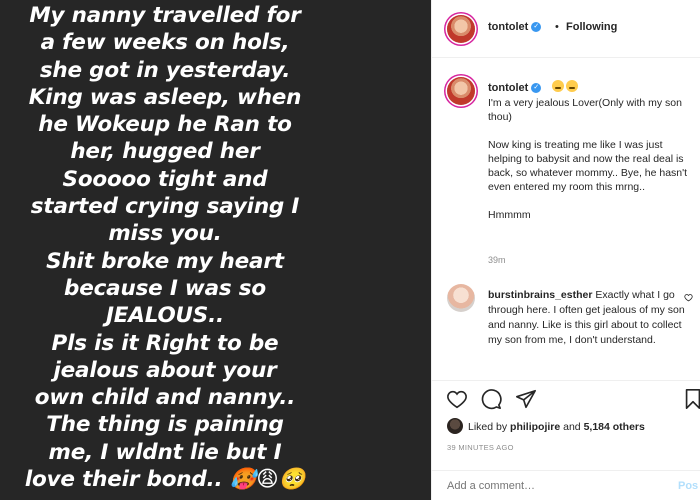 The image size is (700, 500). I want to click on story-line: me, I wldnt lie but I, so click(165, 452).